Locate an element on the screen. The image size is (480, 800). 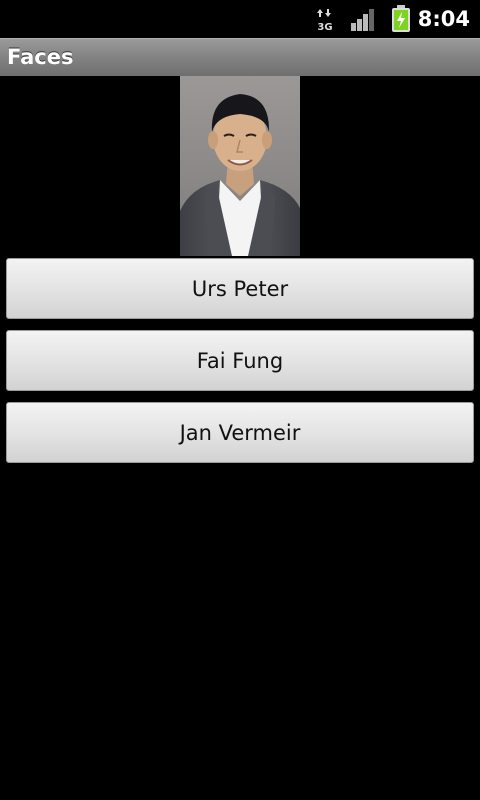
signal-strength-icon is located at coordinates (362, 20).